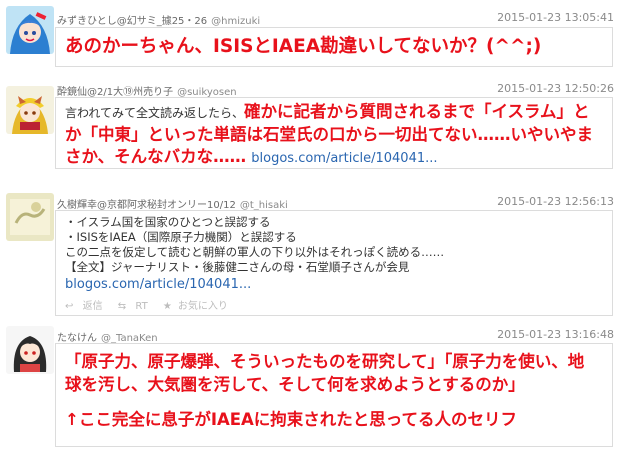 This screenshot has width=620, height=453. Describe the element at coordinates (555, 17) in the screenshot. I see `timestamp: 2015-01-23 13:05:41` at that location.